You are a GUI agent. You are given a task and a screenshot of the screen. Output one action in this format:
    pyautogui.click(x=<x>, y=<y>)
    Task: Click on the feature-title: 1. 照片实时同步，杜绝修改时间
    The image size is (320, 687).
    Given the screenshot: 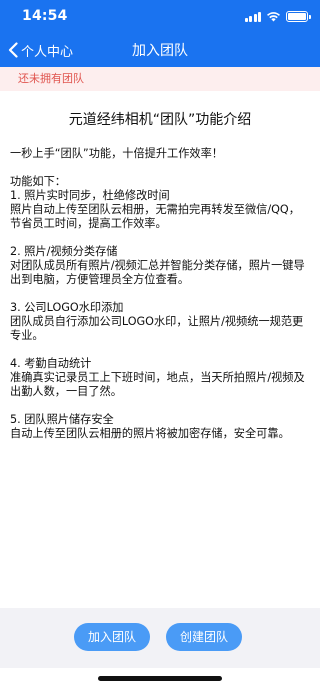 What is the action you would take?
    pyautogui.click(x=90, y=195)
    